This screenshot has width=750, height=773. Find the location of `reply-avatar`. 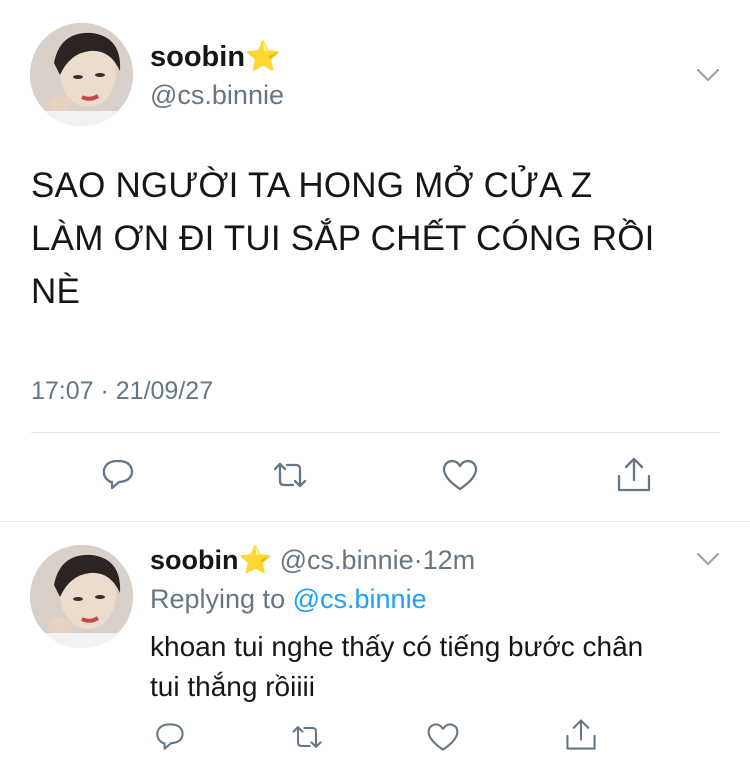

reply-avatar is located at coordinates (81, 596).